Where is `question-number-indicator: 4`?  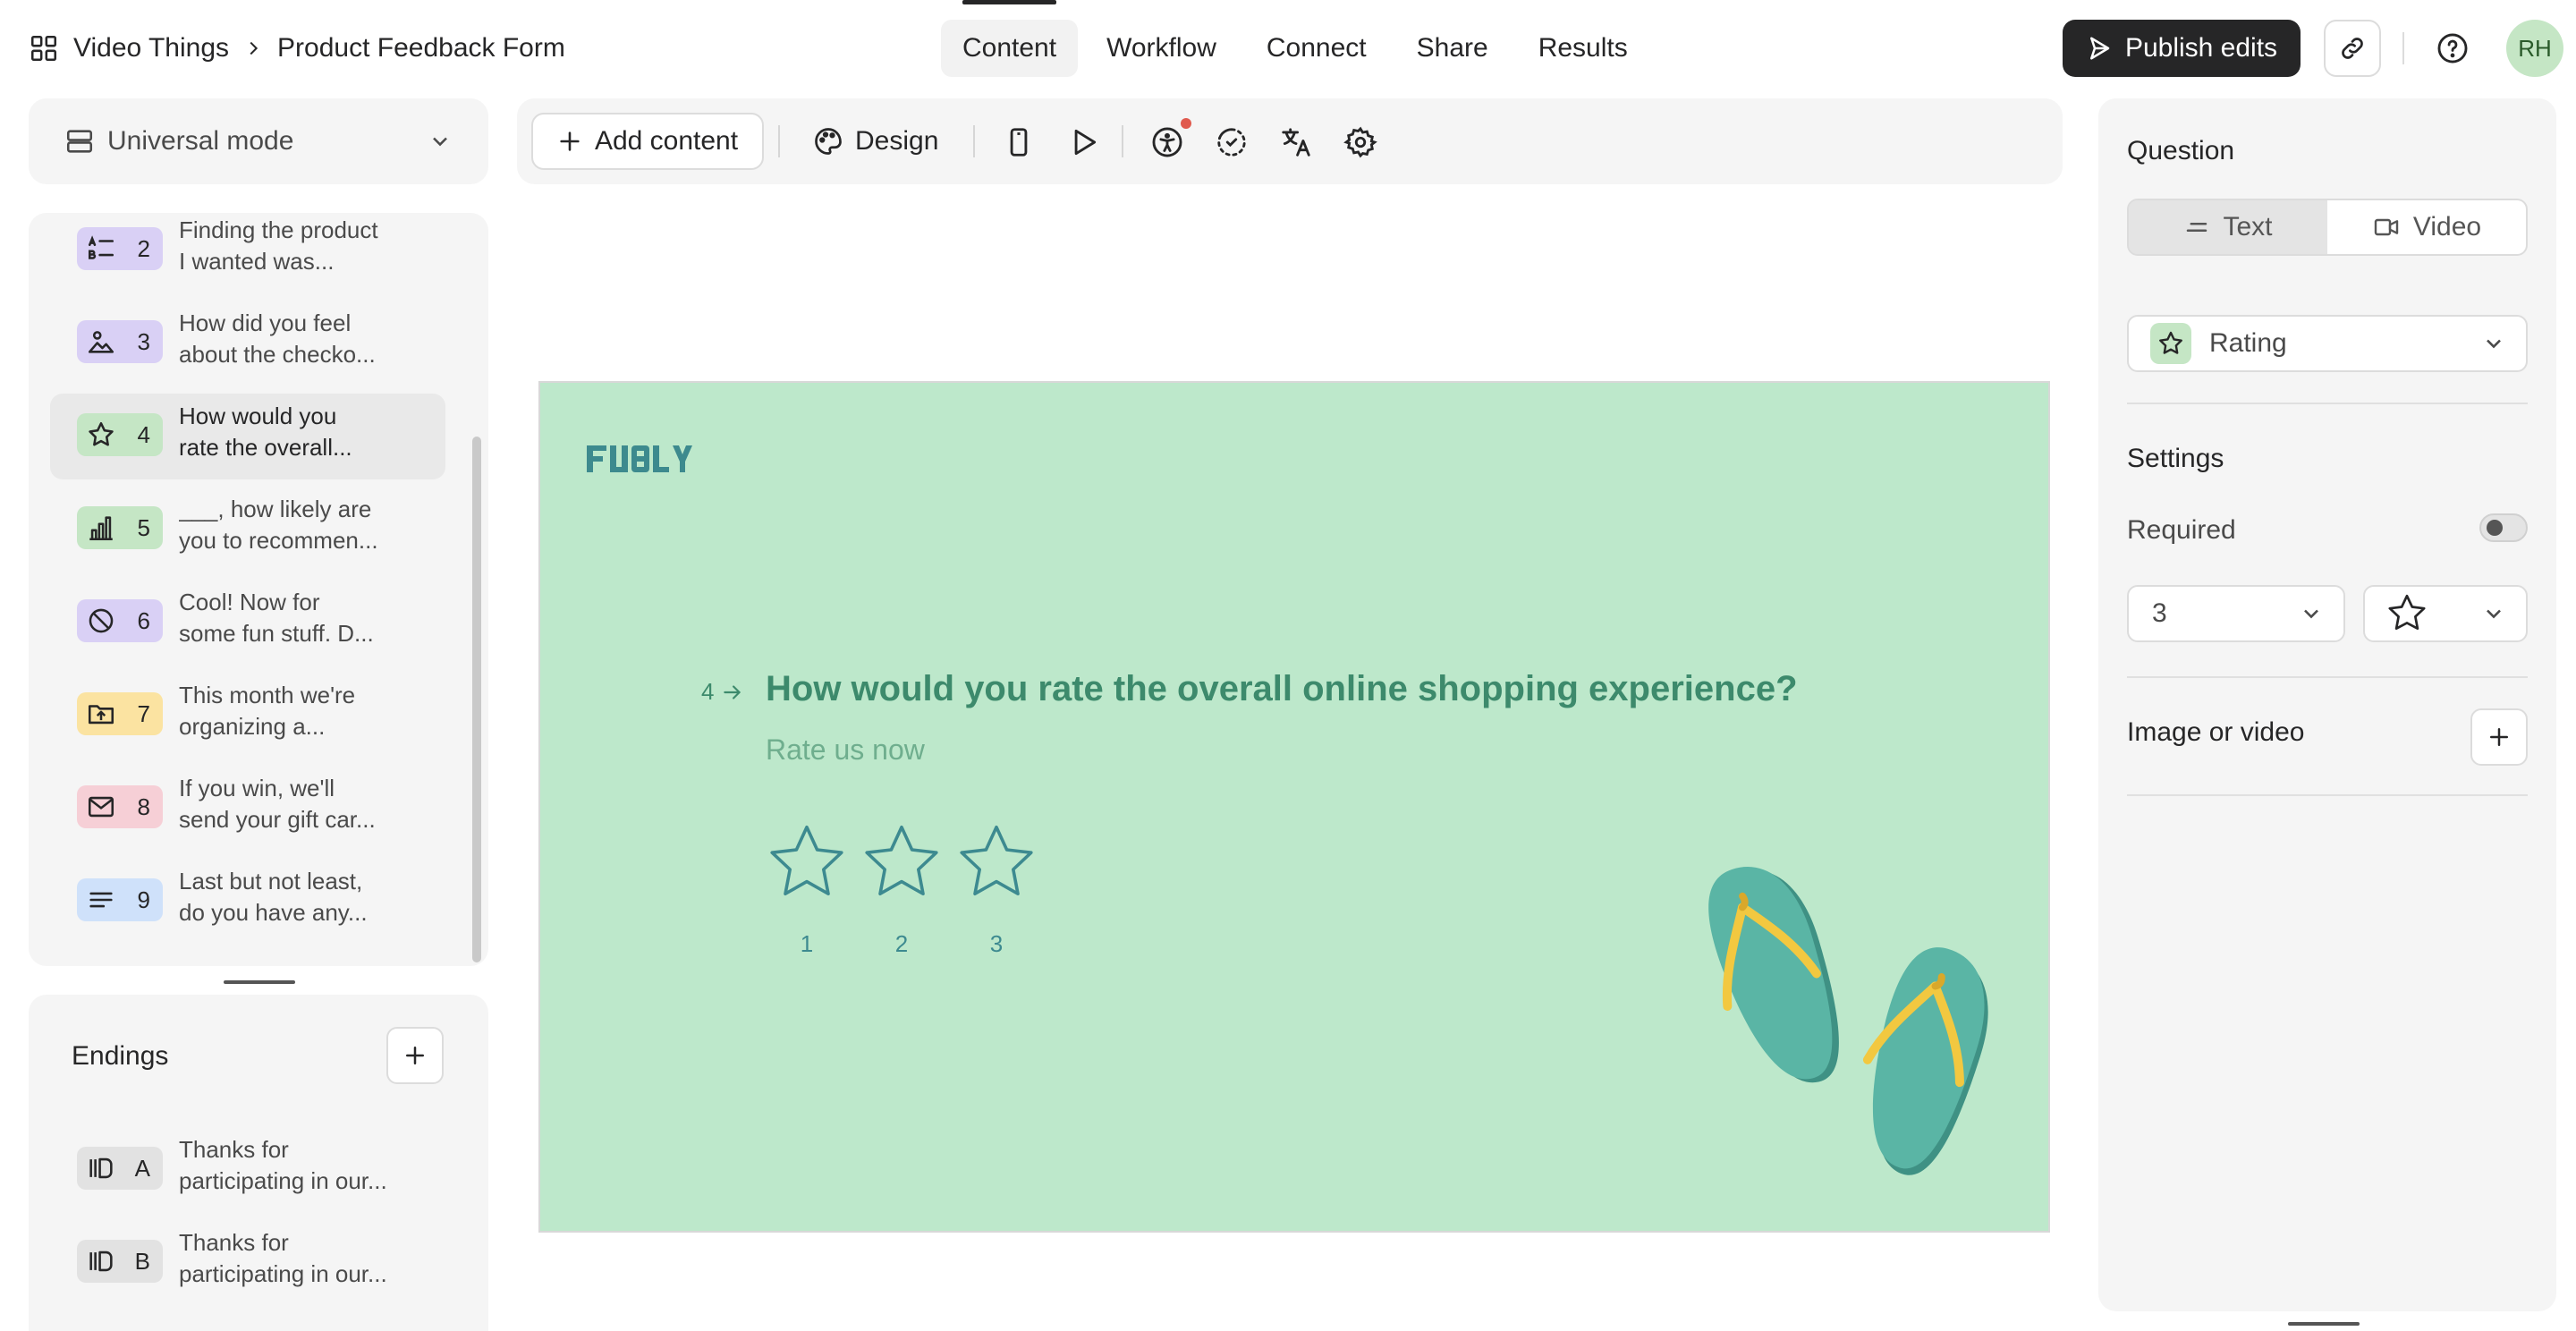
question-number-indicator: 4 is located at coordinates (722, 692).